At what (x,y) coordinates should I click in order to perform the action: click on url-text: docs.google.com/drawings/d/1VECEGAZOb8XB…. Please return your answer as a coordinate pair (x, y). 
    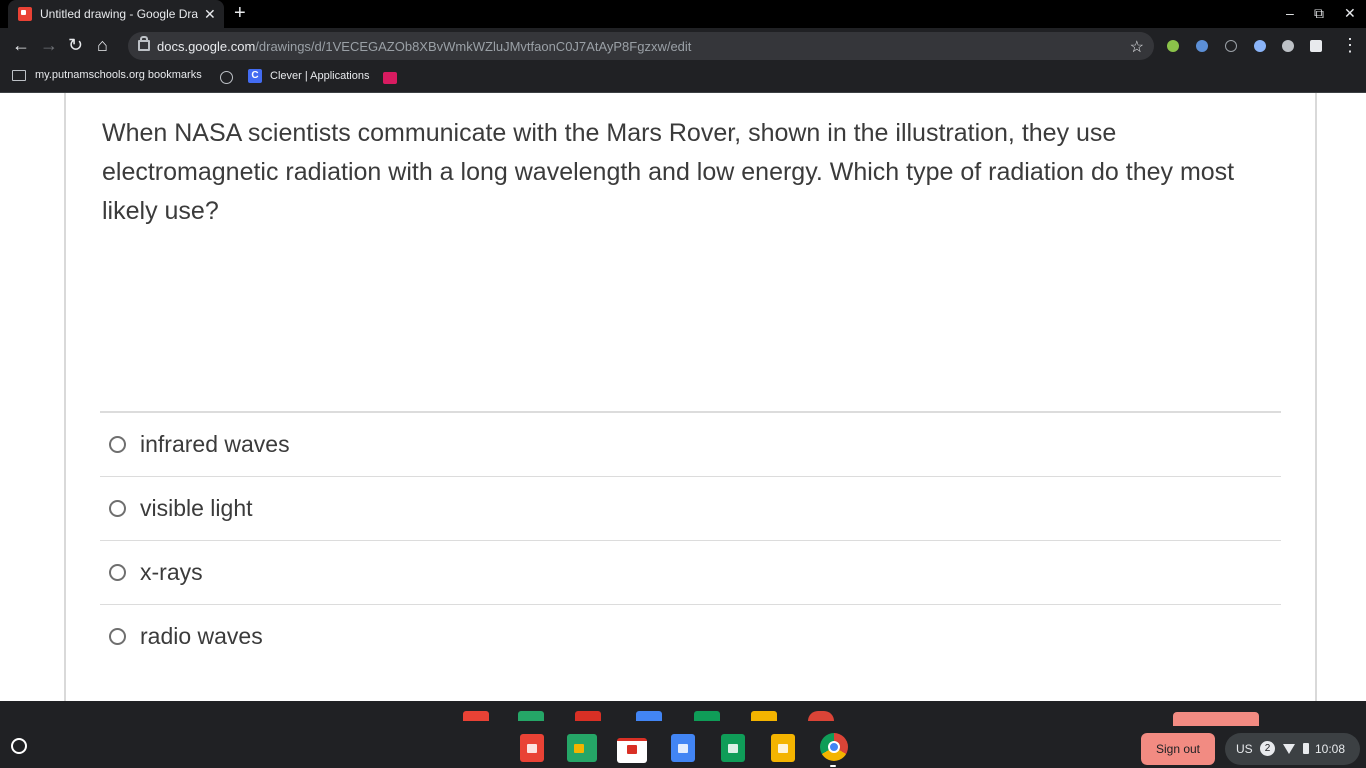
    Looking at the image, I should click on (424, 46).